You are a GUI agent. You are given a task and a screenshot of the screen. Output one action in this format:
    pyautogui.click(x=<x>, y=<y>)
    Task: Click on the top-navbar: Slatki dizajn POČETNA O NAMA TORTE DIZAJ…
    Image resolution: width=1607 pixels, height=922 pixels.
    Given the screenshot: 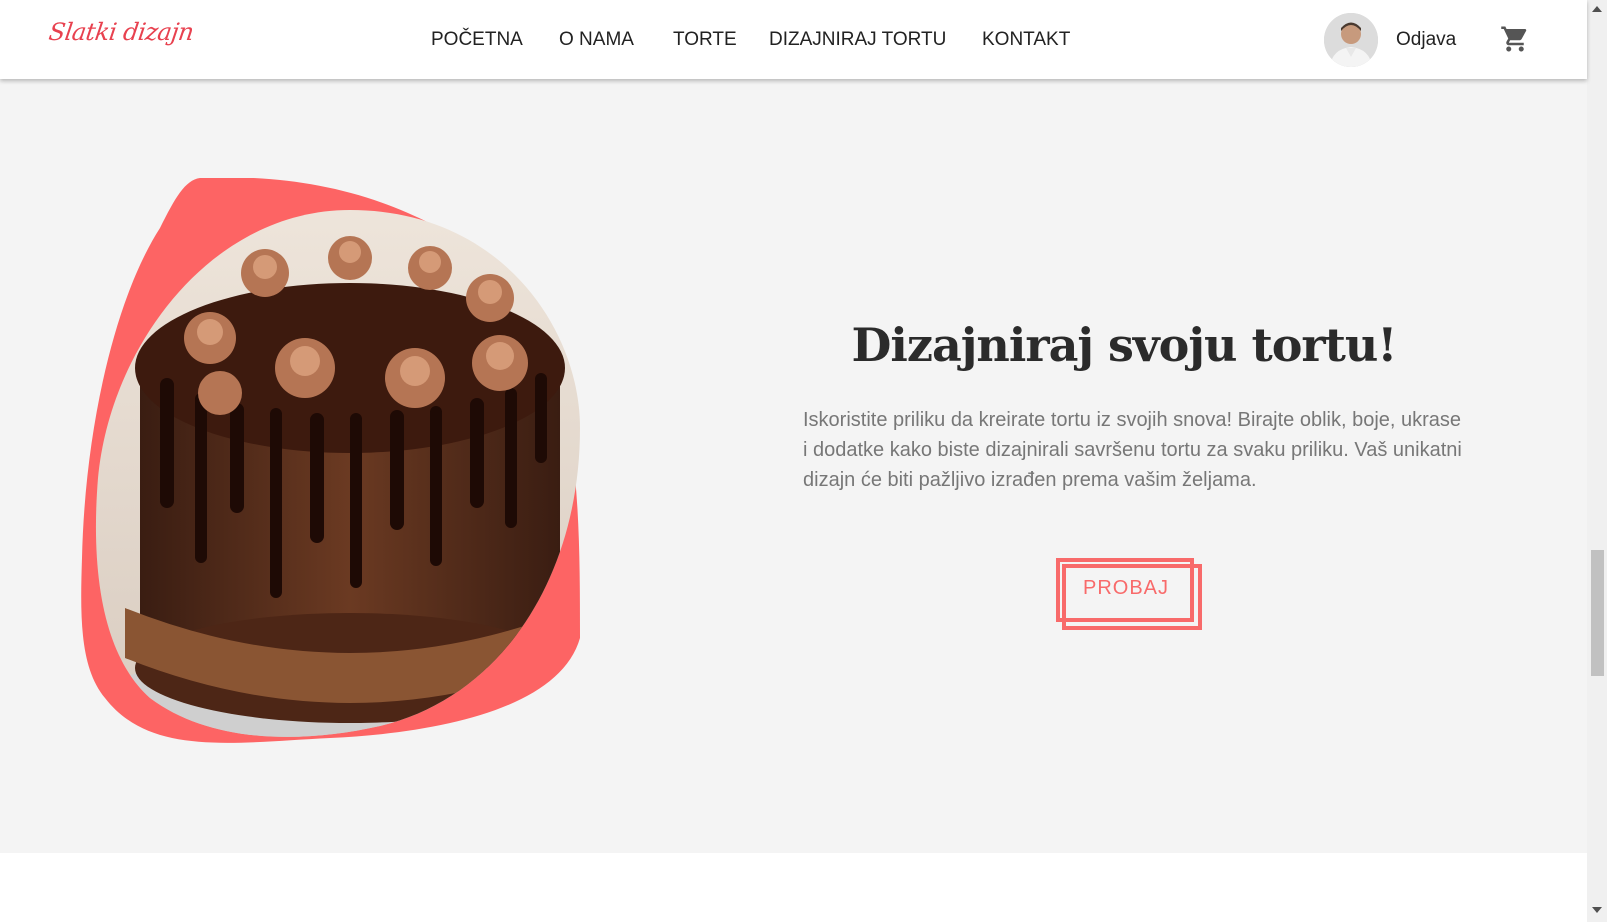 What is the action you would take?
    pyautogui.click(x=793, y=39)
    